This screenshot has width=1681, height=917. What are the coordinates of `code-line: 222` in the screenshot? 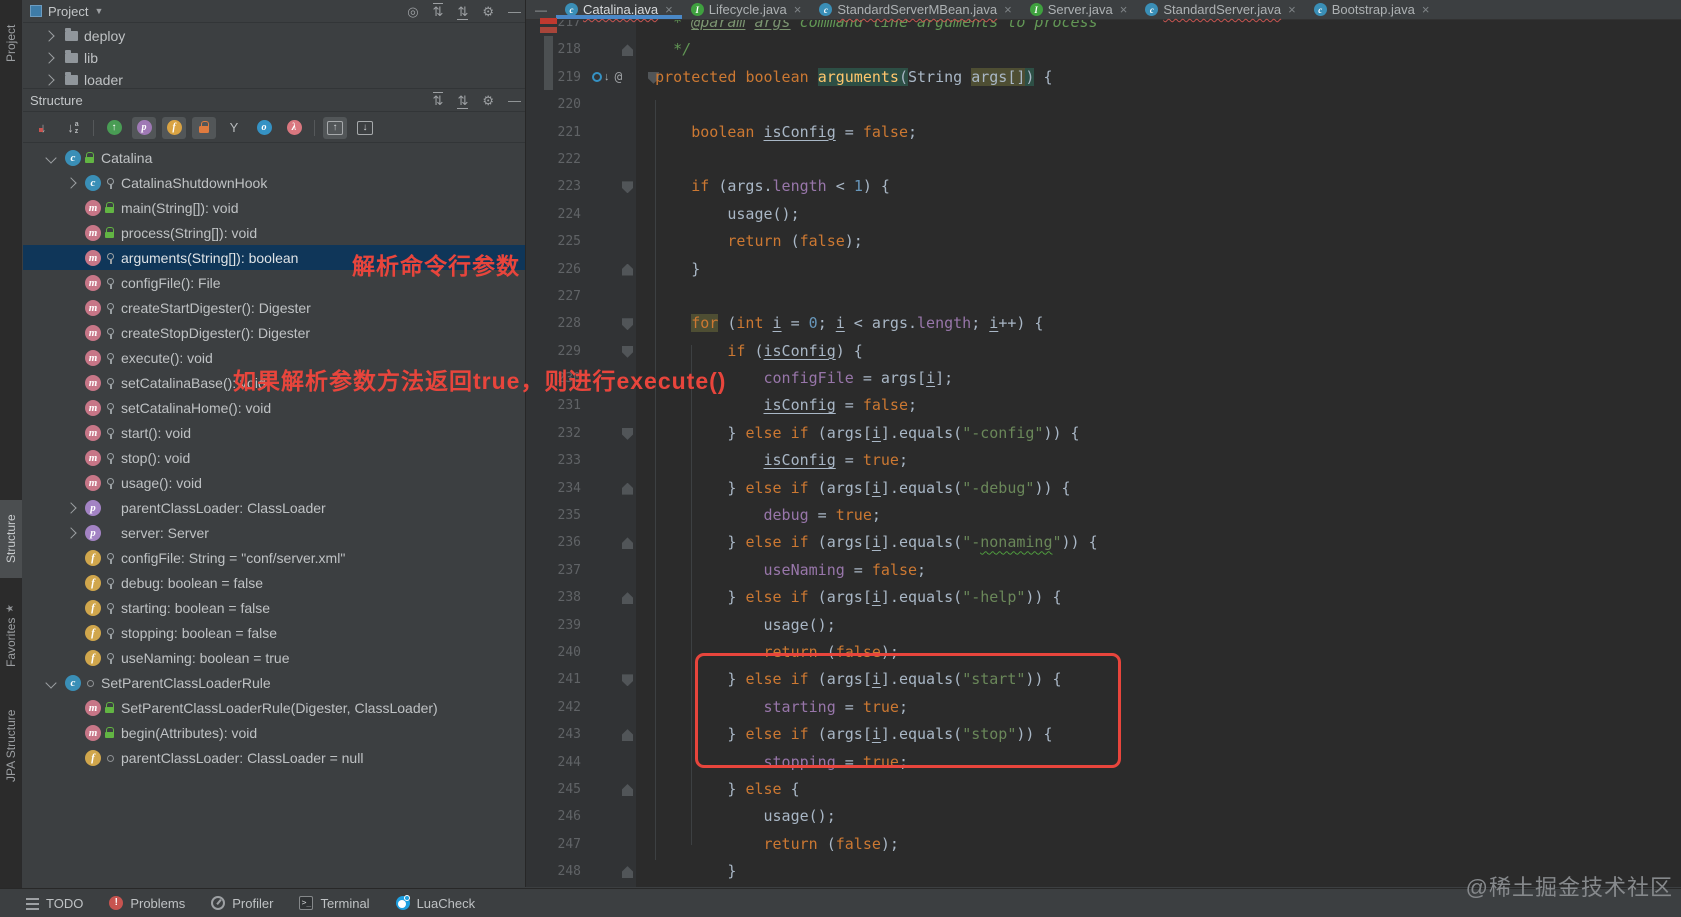 It's located at (1103, 159).